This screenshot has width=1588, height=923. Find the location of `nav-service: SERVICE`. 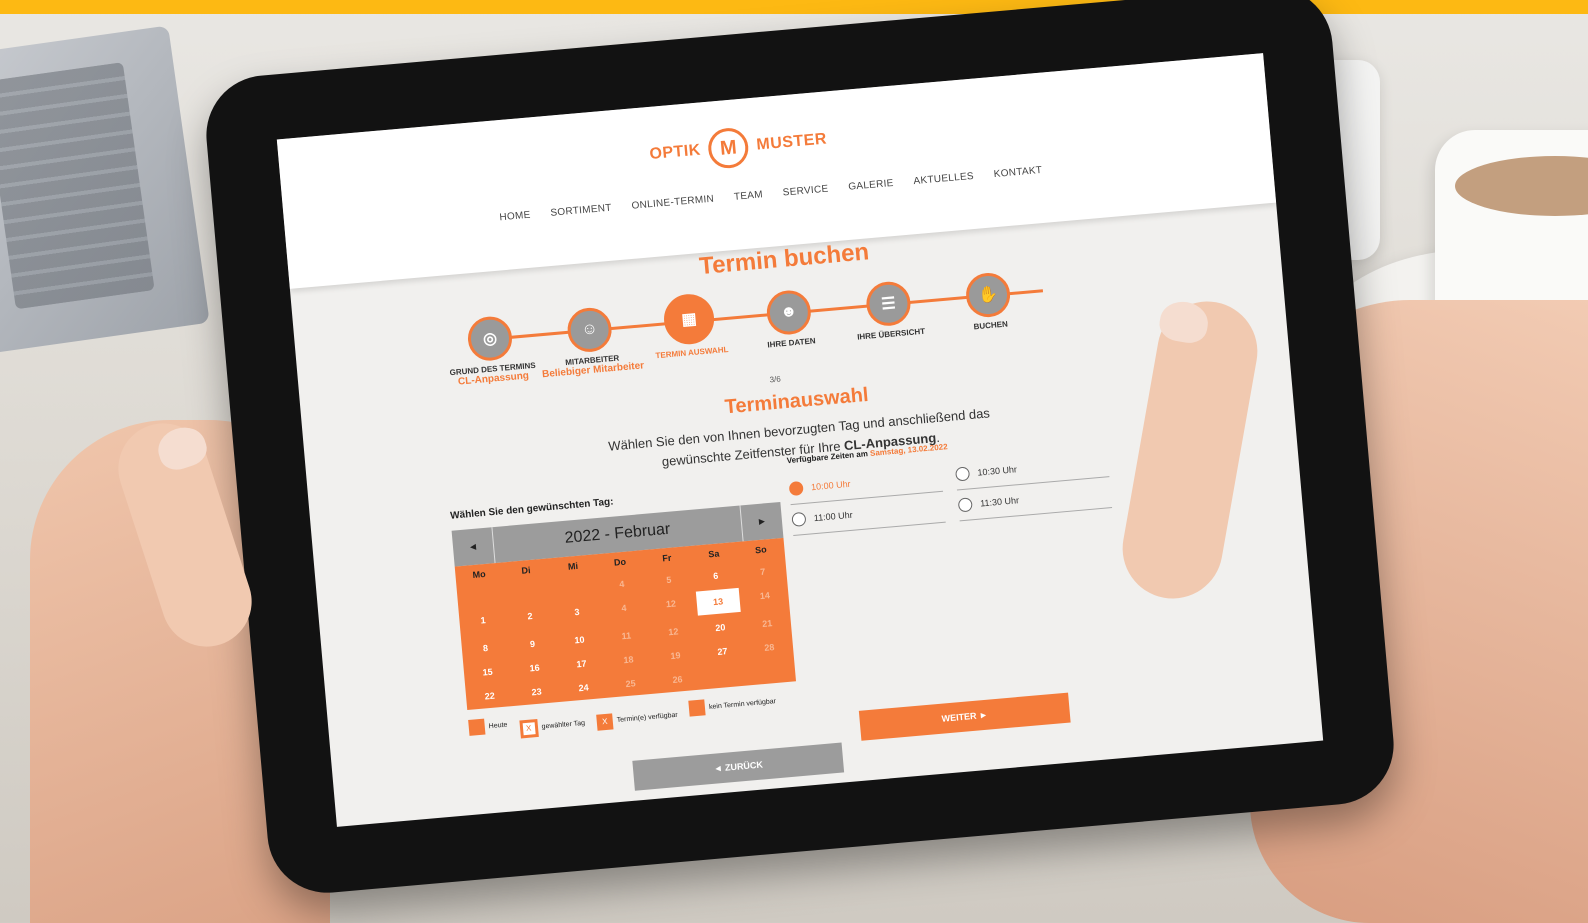

nav-service: SERVICE is located at coordinates (805, 191).